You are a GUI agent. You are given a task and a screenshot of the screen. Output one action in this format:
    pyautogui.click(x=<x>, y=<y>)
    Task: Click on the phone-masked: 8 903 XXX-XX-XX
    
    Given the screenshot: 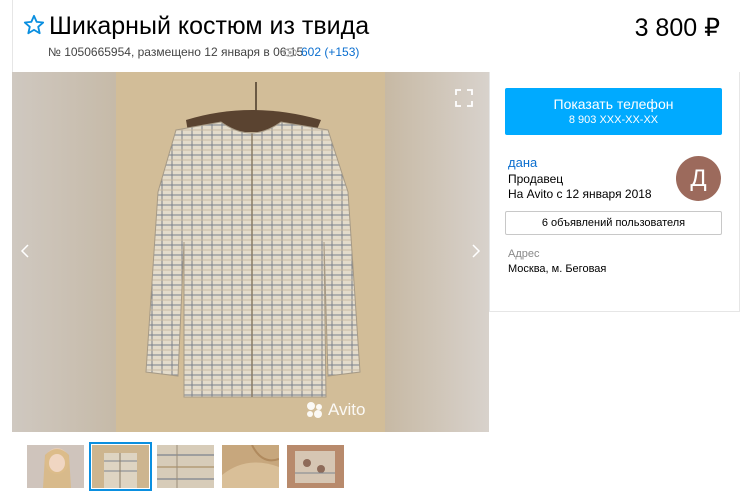 What is the action you would take?
    pyautogui.click(x=613, y=120)
    